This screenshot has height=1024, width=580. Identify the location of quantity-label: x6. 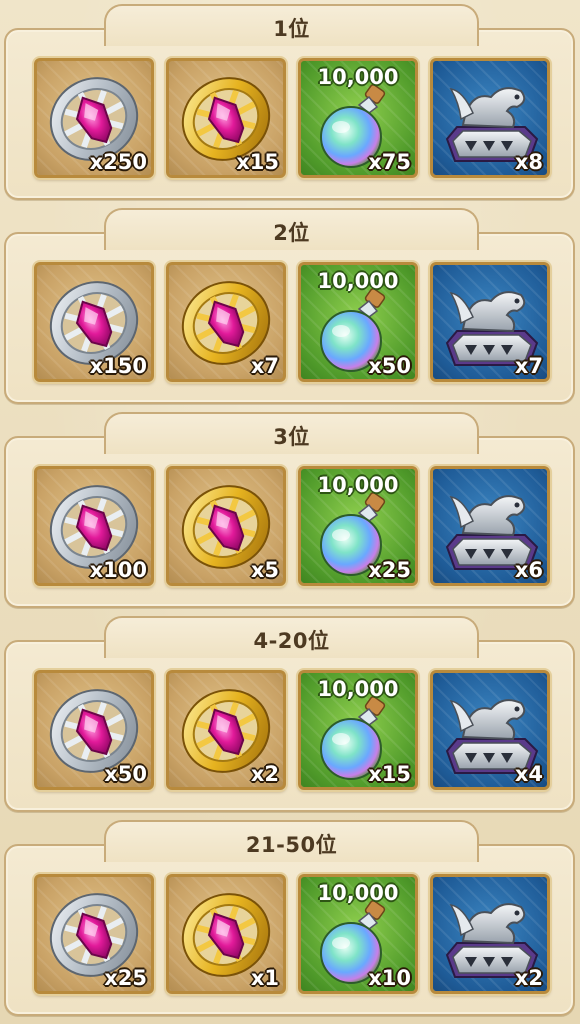
(528, 570).